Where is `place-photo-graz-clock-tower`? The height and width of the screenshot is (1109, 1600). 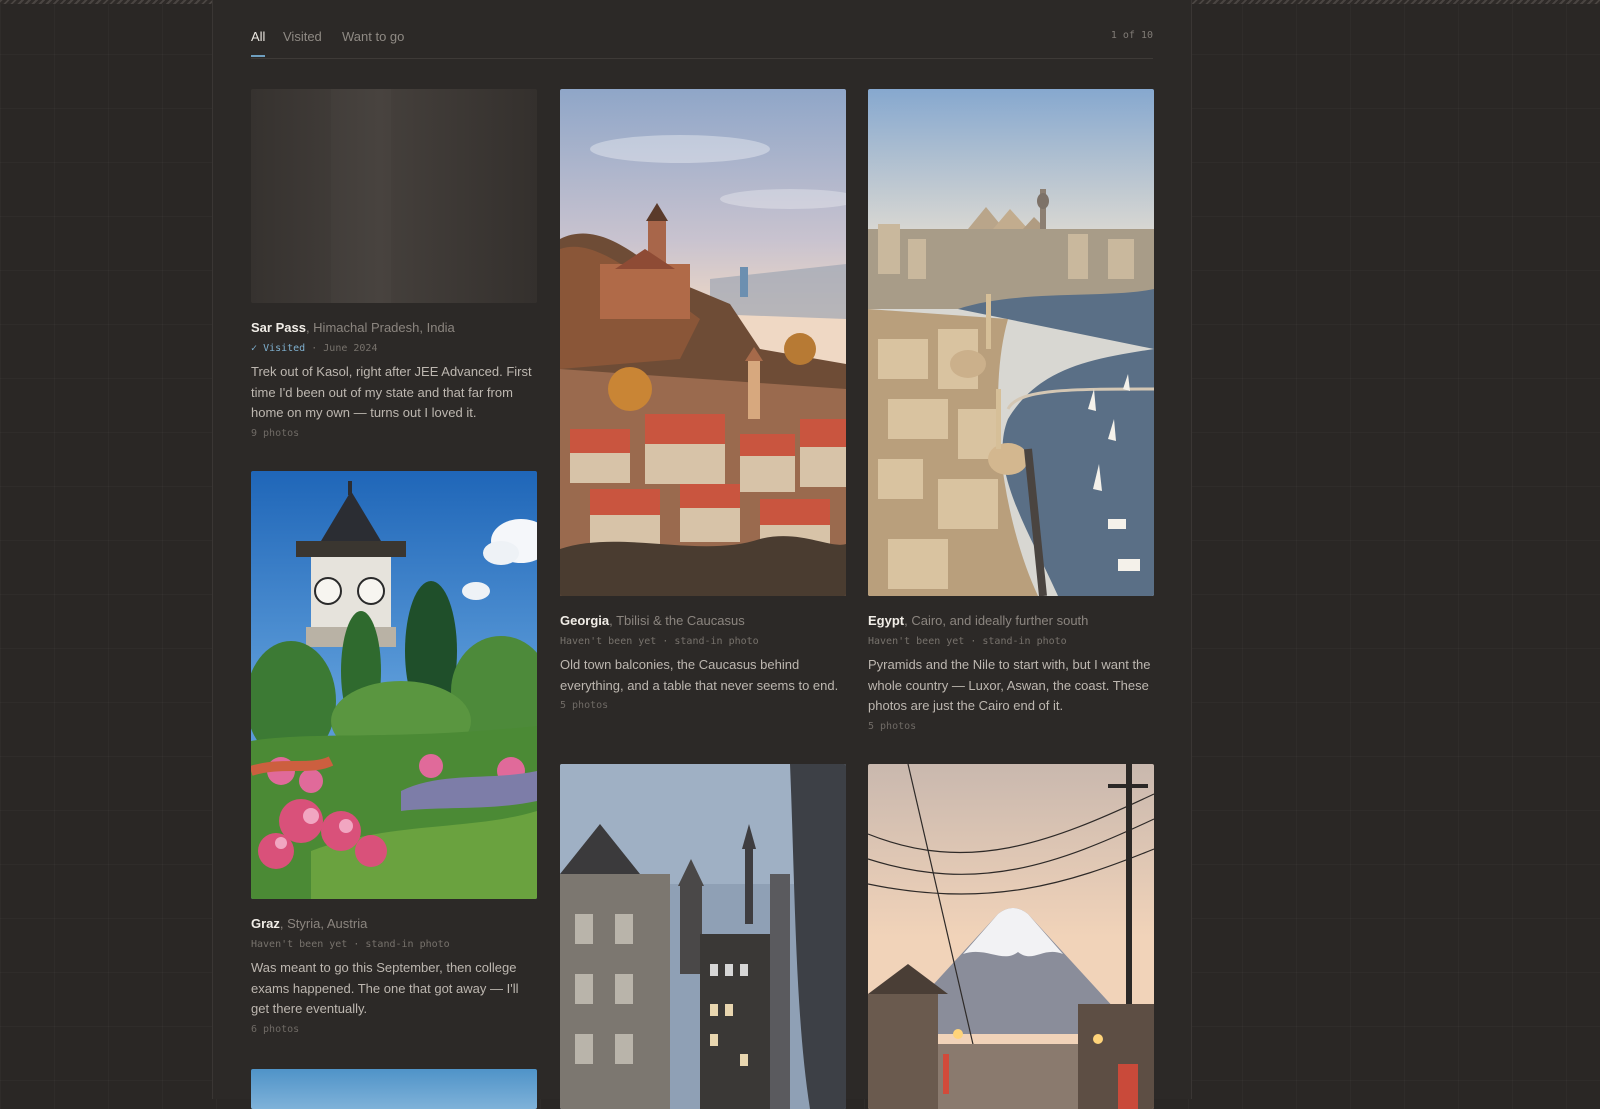
place-photo-graz-clock-tower is located at coordinates (394, 685).